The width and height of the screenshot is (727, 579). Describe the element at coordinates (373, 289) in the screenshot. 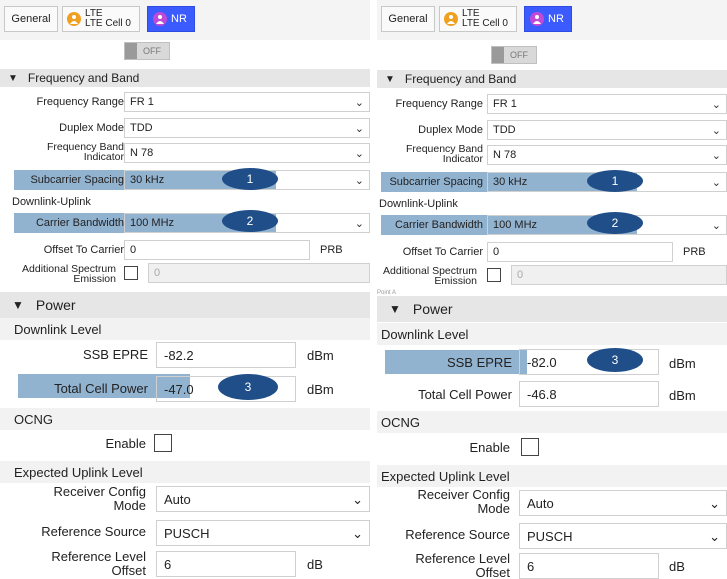

I see `panel-divider` at that location.